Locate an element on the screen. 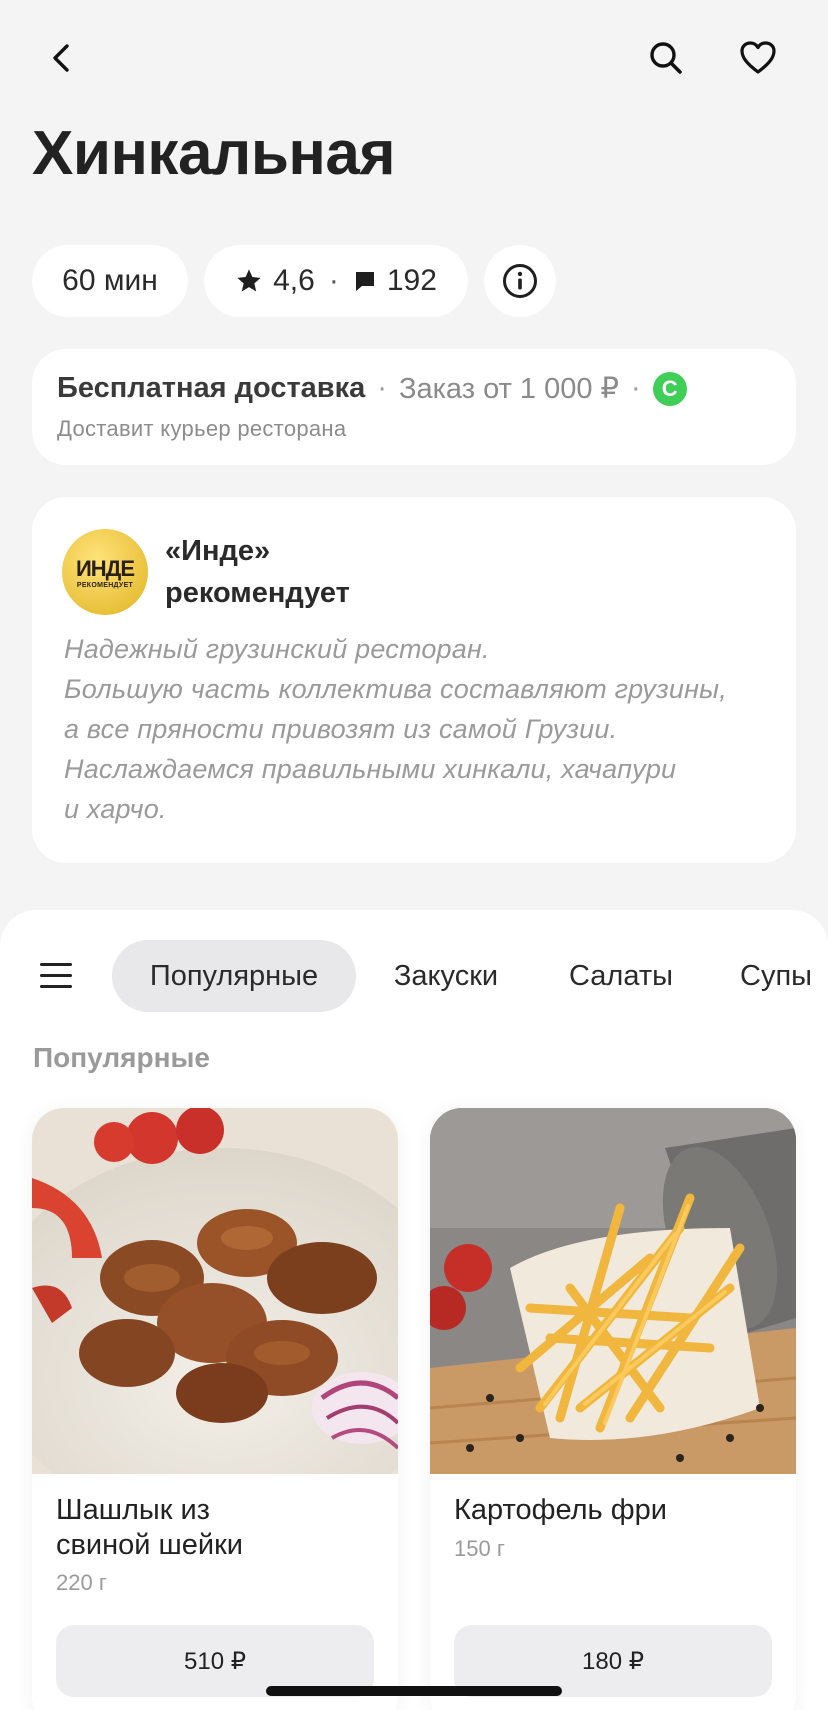  top-bar is located at coordinates (414, 60).